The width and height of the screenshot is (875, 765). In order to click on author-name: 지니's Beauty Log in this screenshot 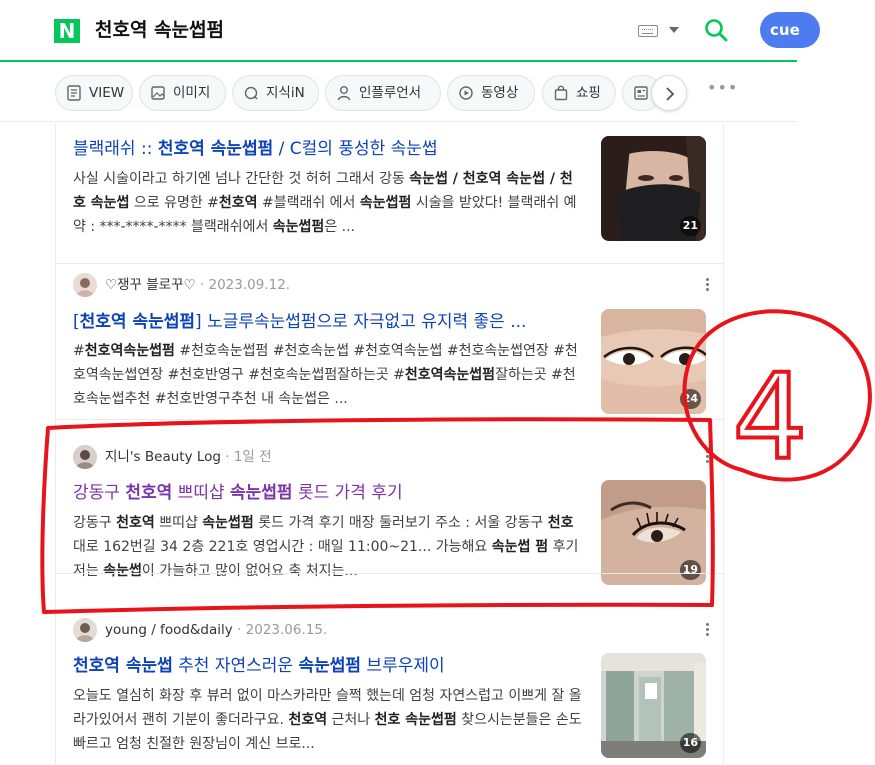, I will do `click(163, 457)`.